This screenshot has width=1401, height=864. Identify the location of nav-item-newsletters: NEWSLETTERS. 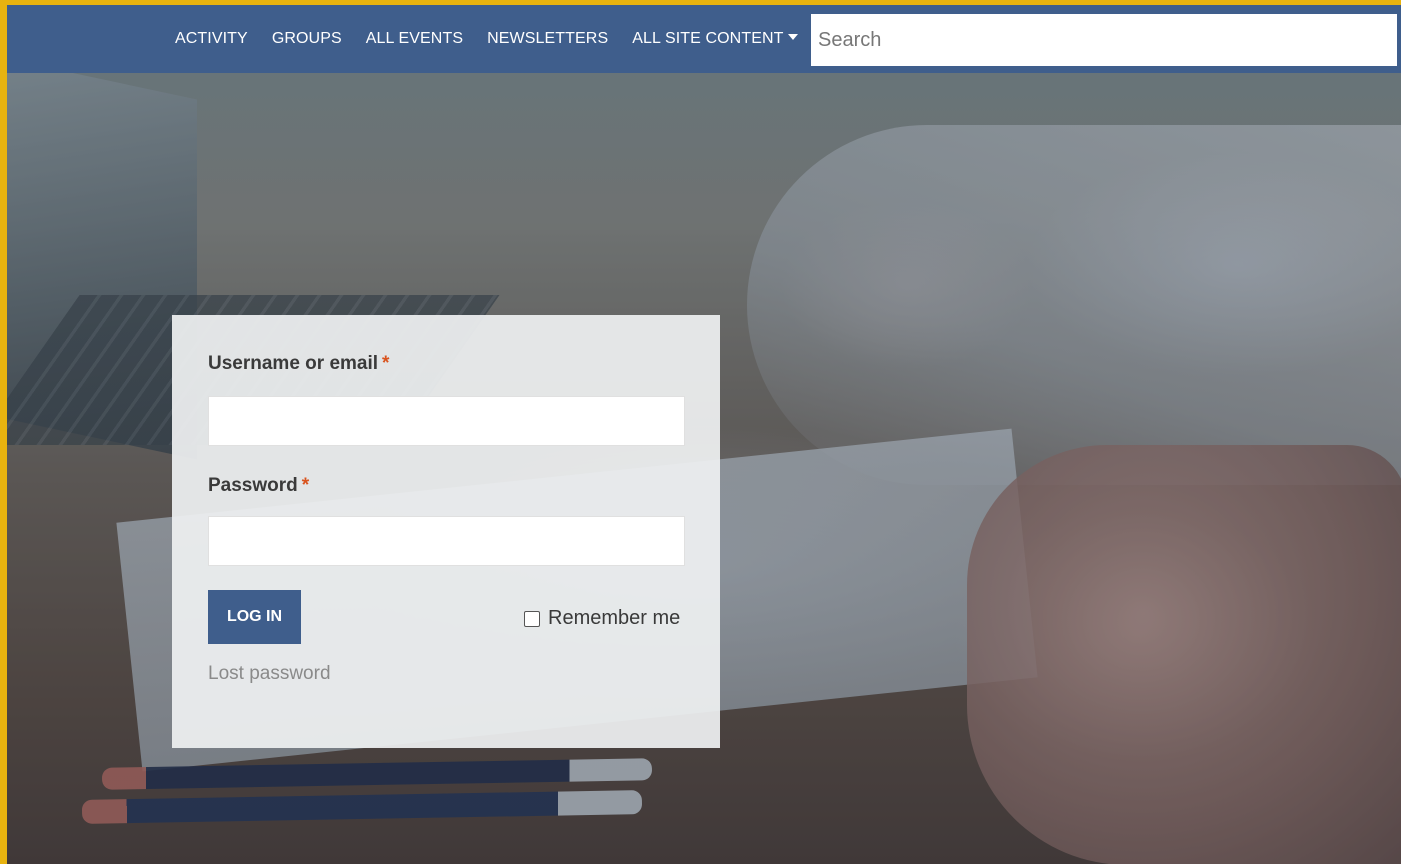
(547, 39).